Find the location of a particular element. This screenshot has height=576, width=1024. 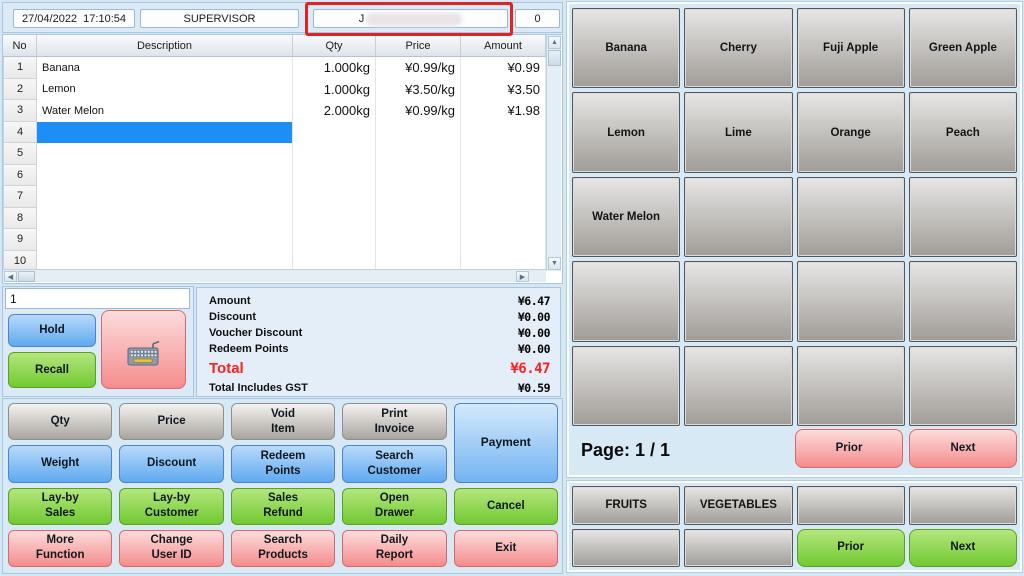

scroll-left-icon: ◀ is located at coordinates (10, 276).